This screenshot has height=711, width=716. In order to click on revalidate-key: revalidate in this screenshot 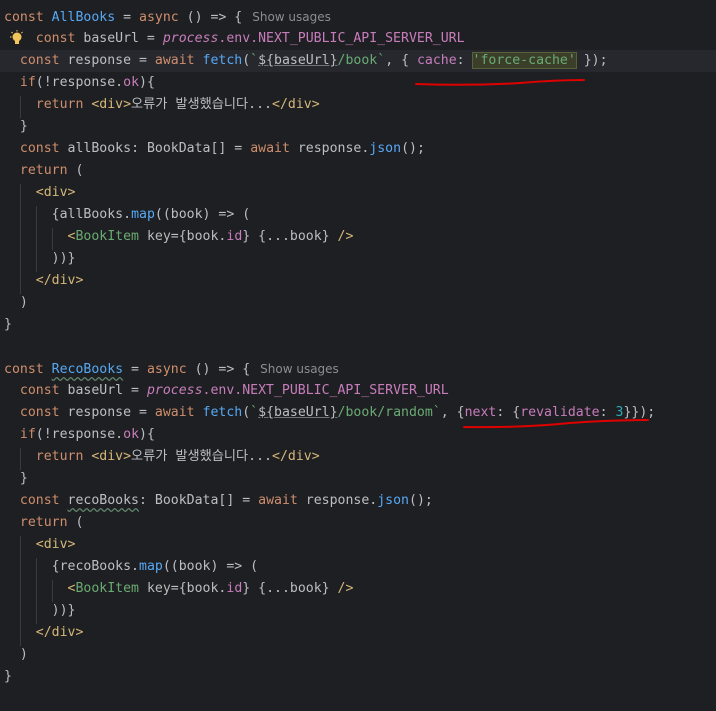, I will do `click(560, 412)`.